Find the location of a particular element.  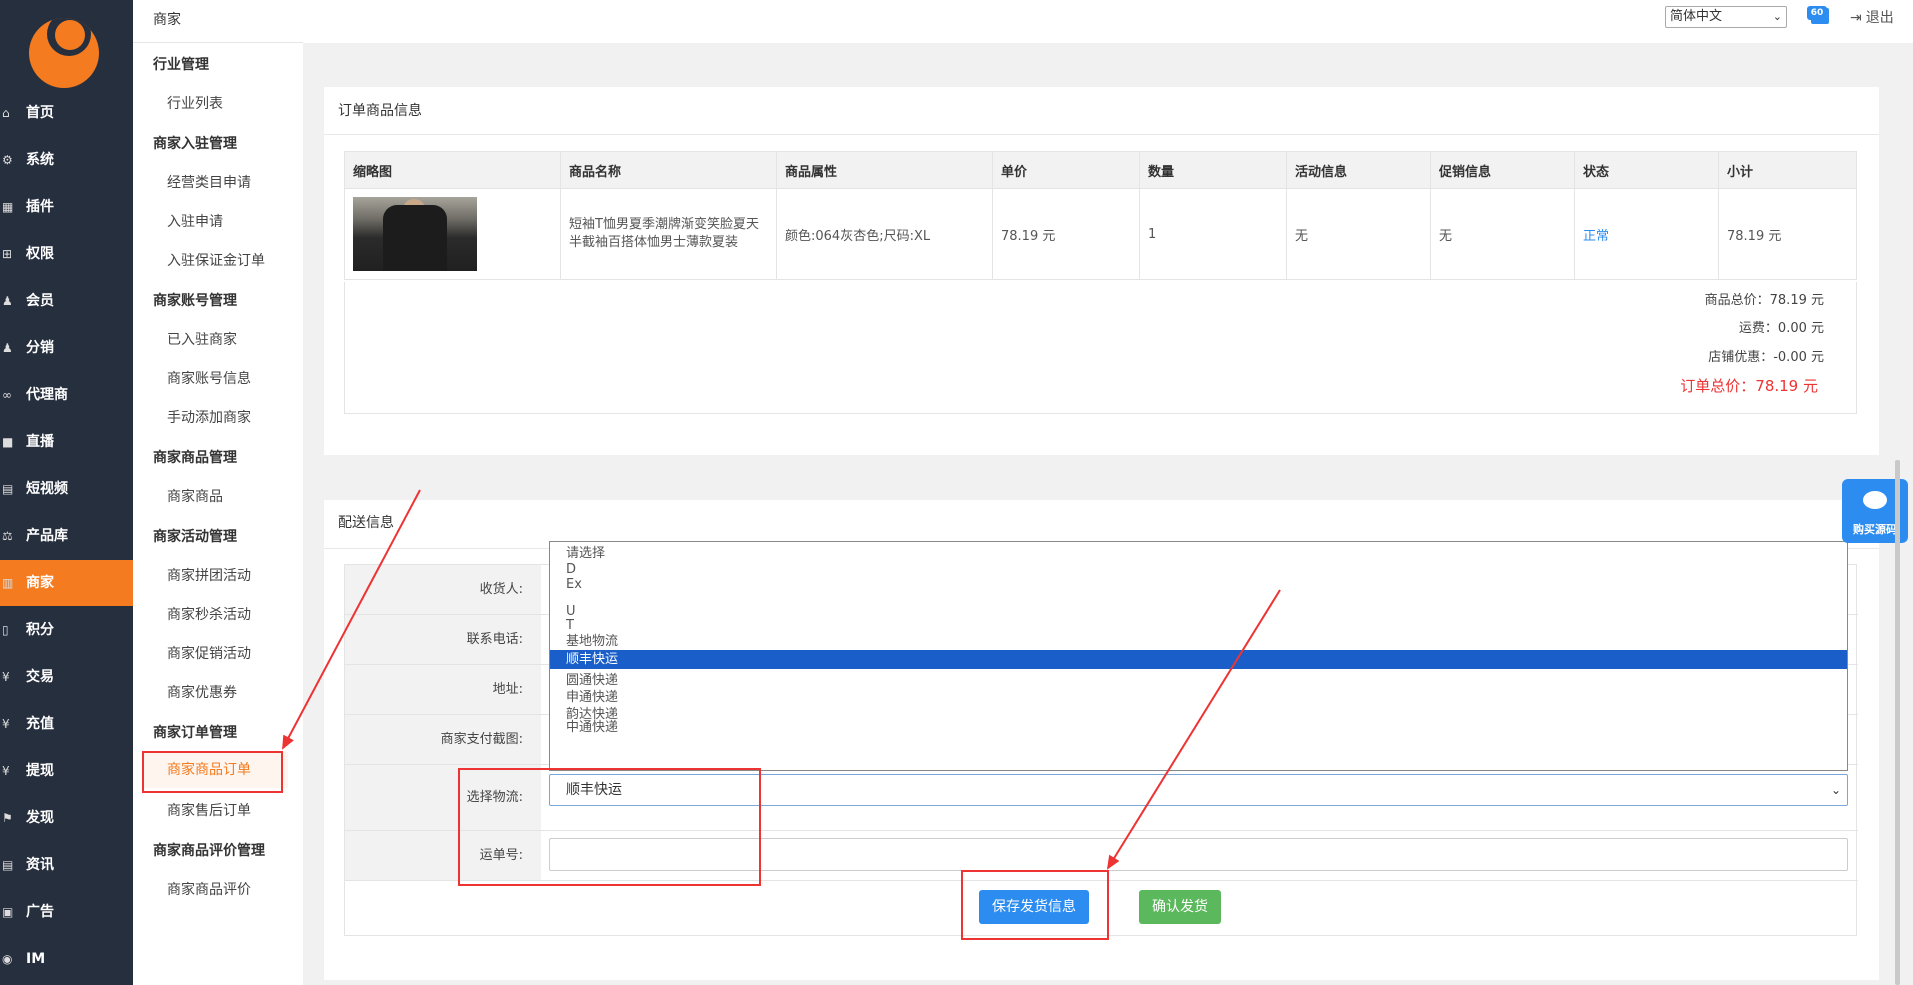

scrollbar is located at coordinates (1897, 722).